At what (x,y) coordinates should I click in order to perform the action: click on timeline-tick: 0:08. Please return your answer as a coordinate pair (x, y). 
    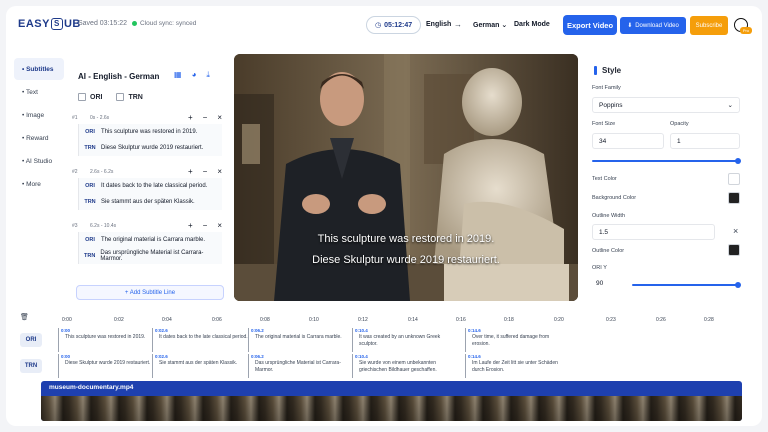
    Looking at the image, I should click on (265, 320).